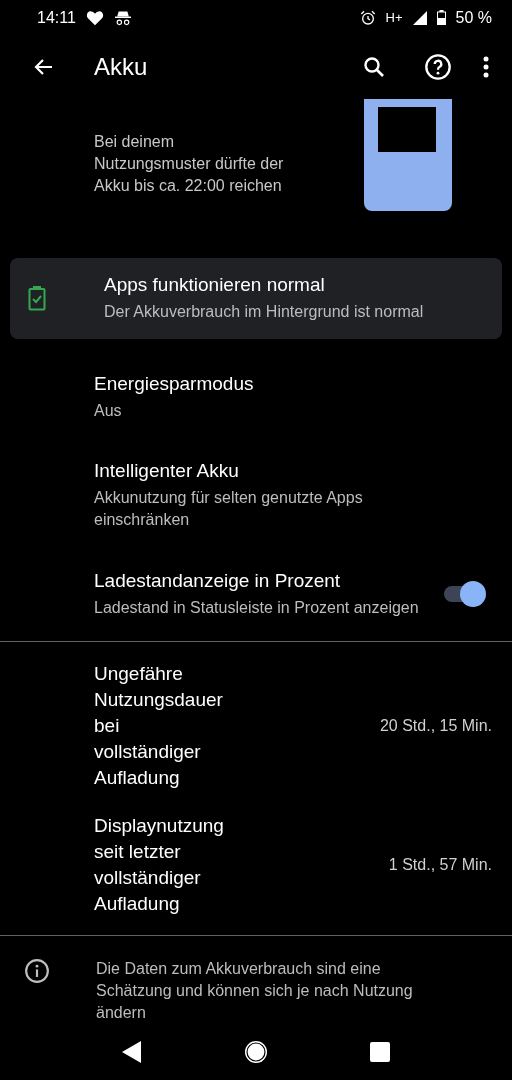  What do you see at coordinates (229, 509) in the screenshot?
I see `setting-subtitle: Akkunutzung für selten genutzte Apps einschränken` at bounding box center [229, 509].